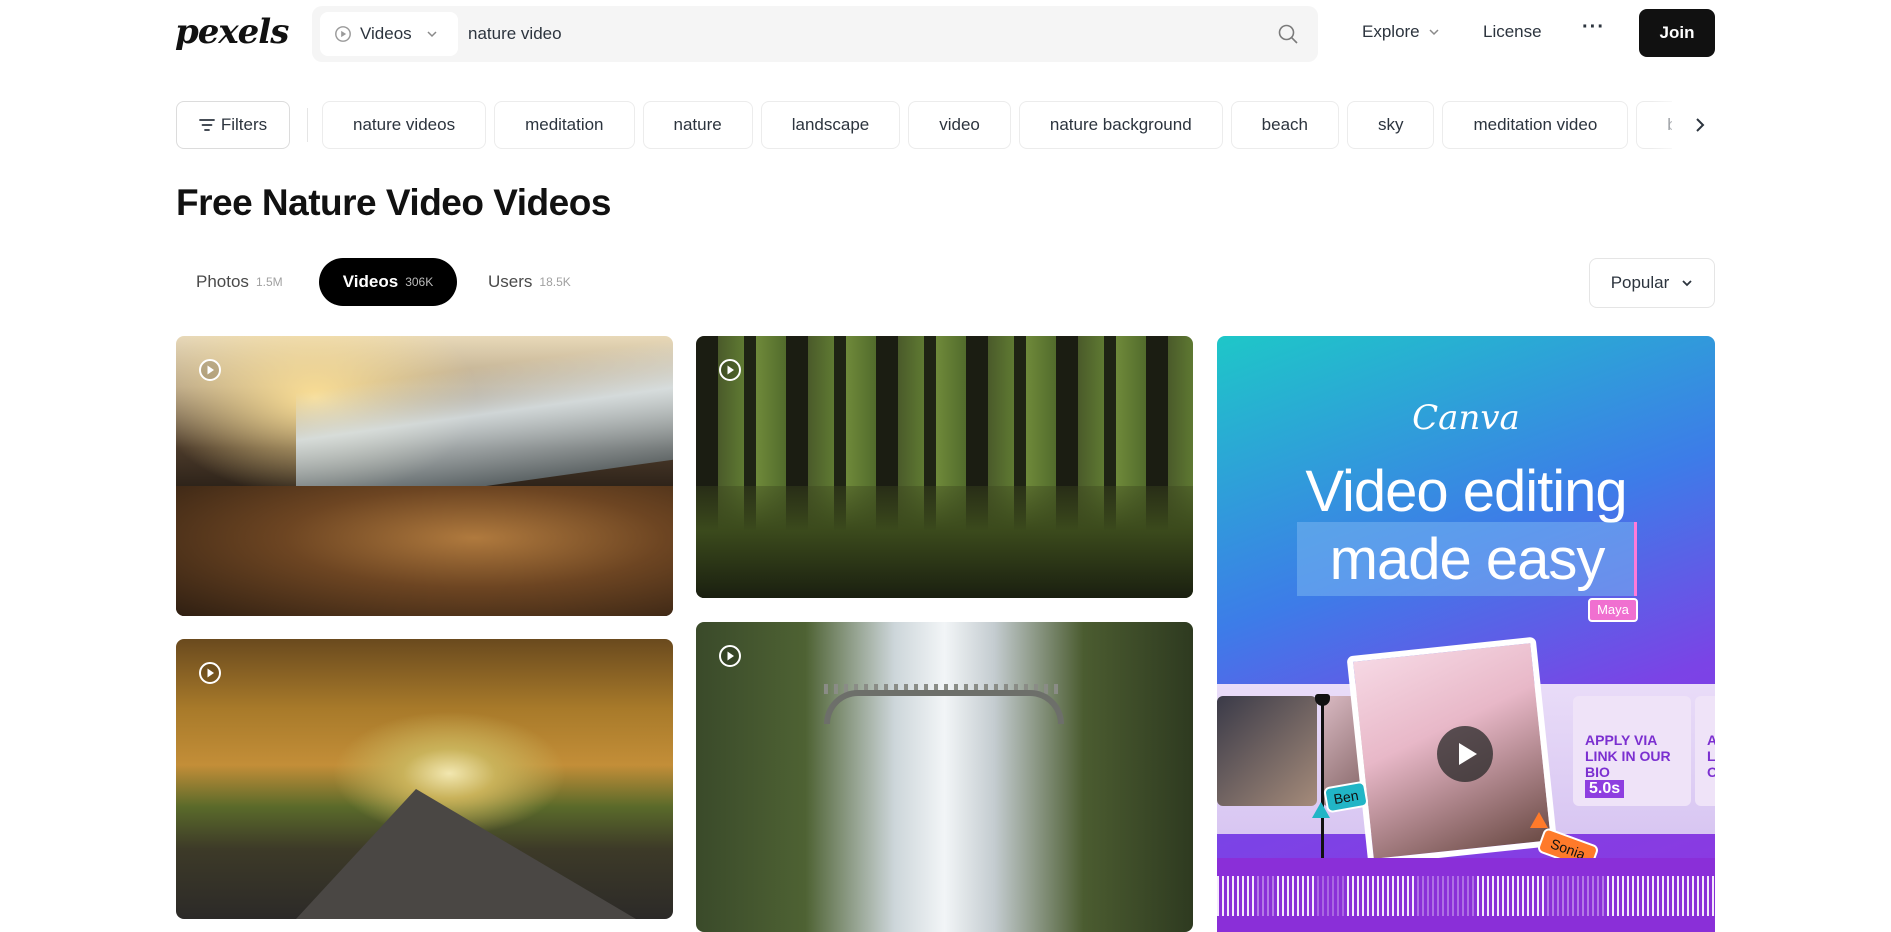  Describe the element at coordinates (232, 32) in the screenshot. I see `pexels-logo: pexels` at that location.